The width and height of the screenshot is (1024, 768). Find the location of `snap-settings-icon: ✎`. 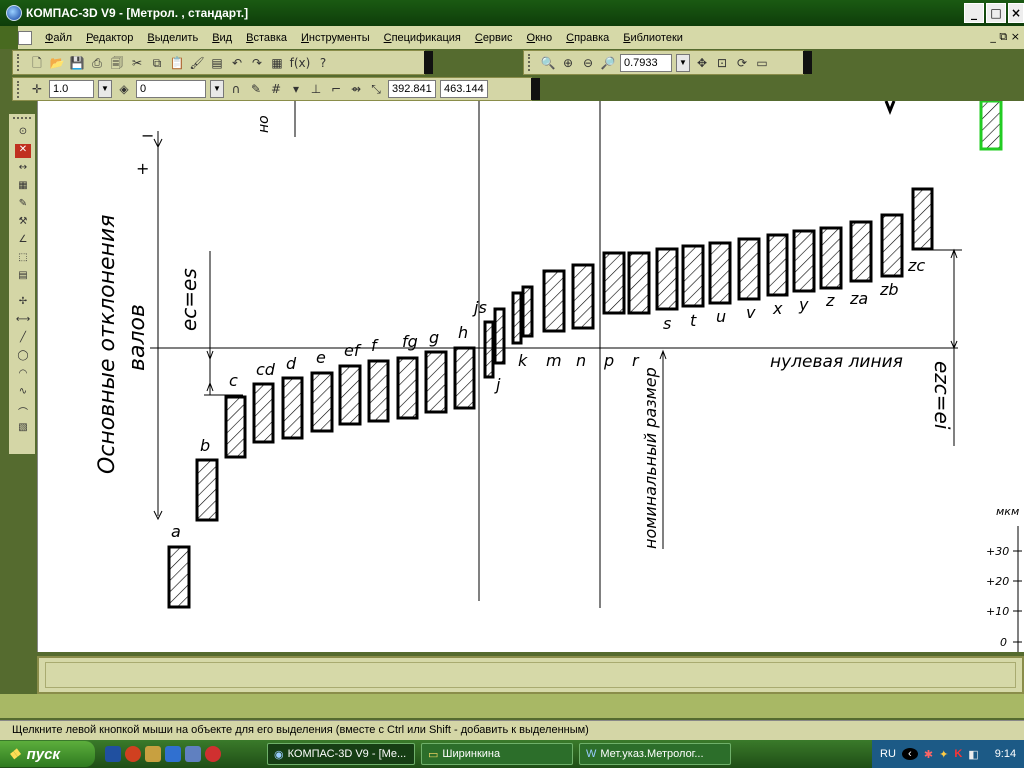

snap-settings-icon: ✎ is located at coordinates (256, 89).